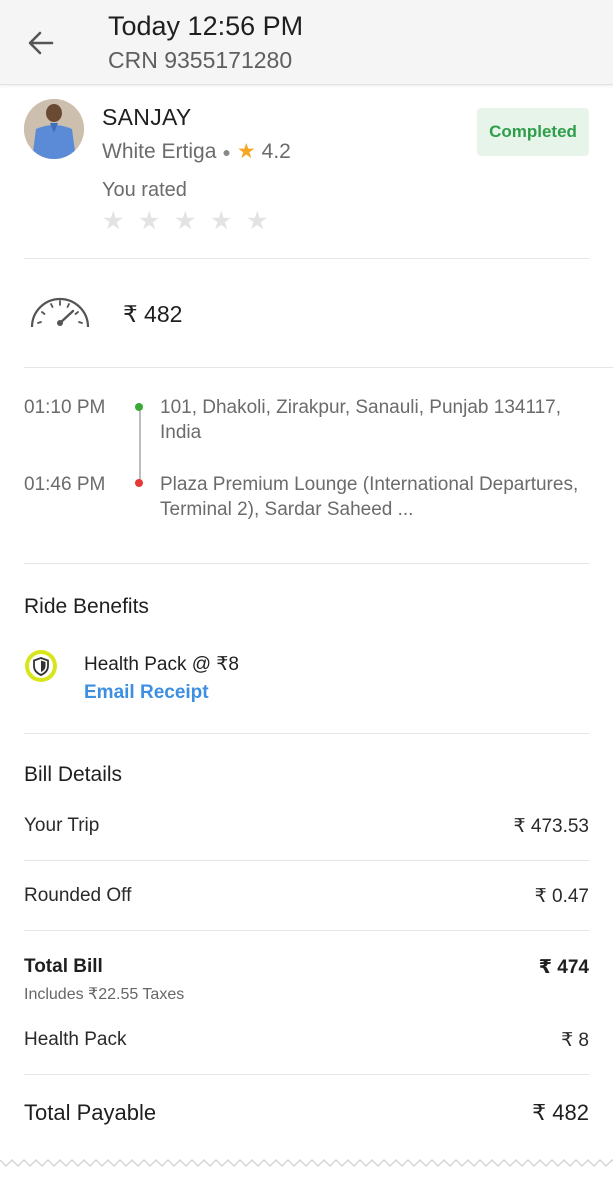  I want to click on route-line, so click(139, 447).